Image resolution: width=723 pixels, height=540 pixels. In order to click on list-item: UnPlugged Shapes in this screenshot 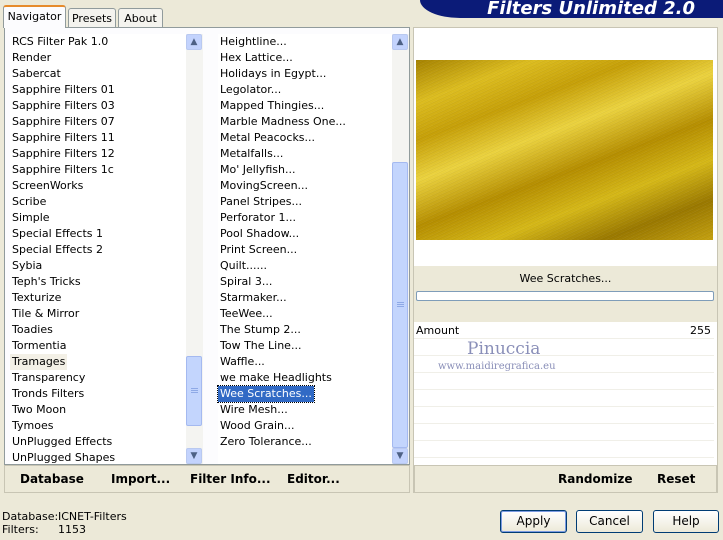, I will do `click(63, 458)`.